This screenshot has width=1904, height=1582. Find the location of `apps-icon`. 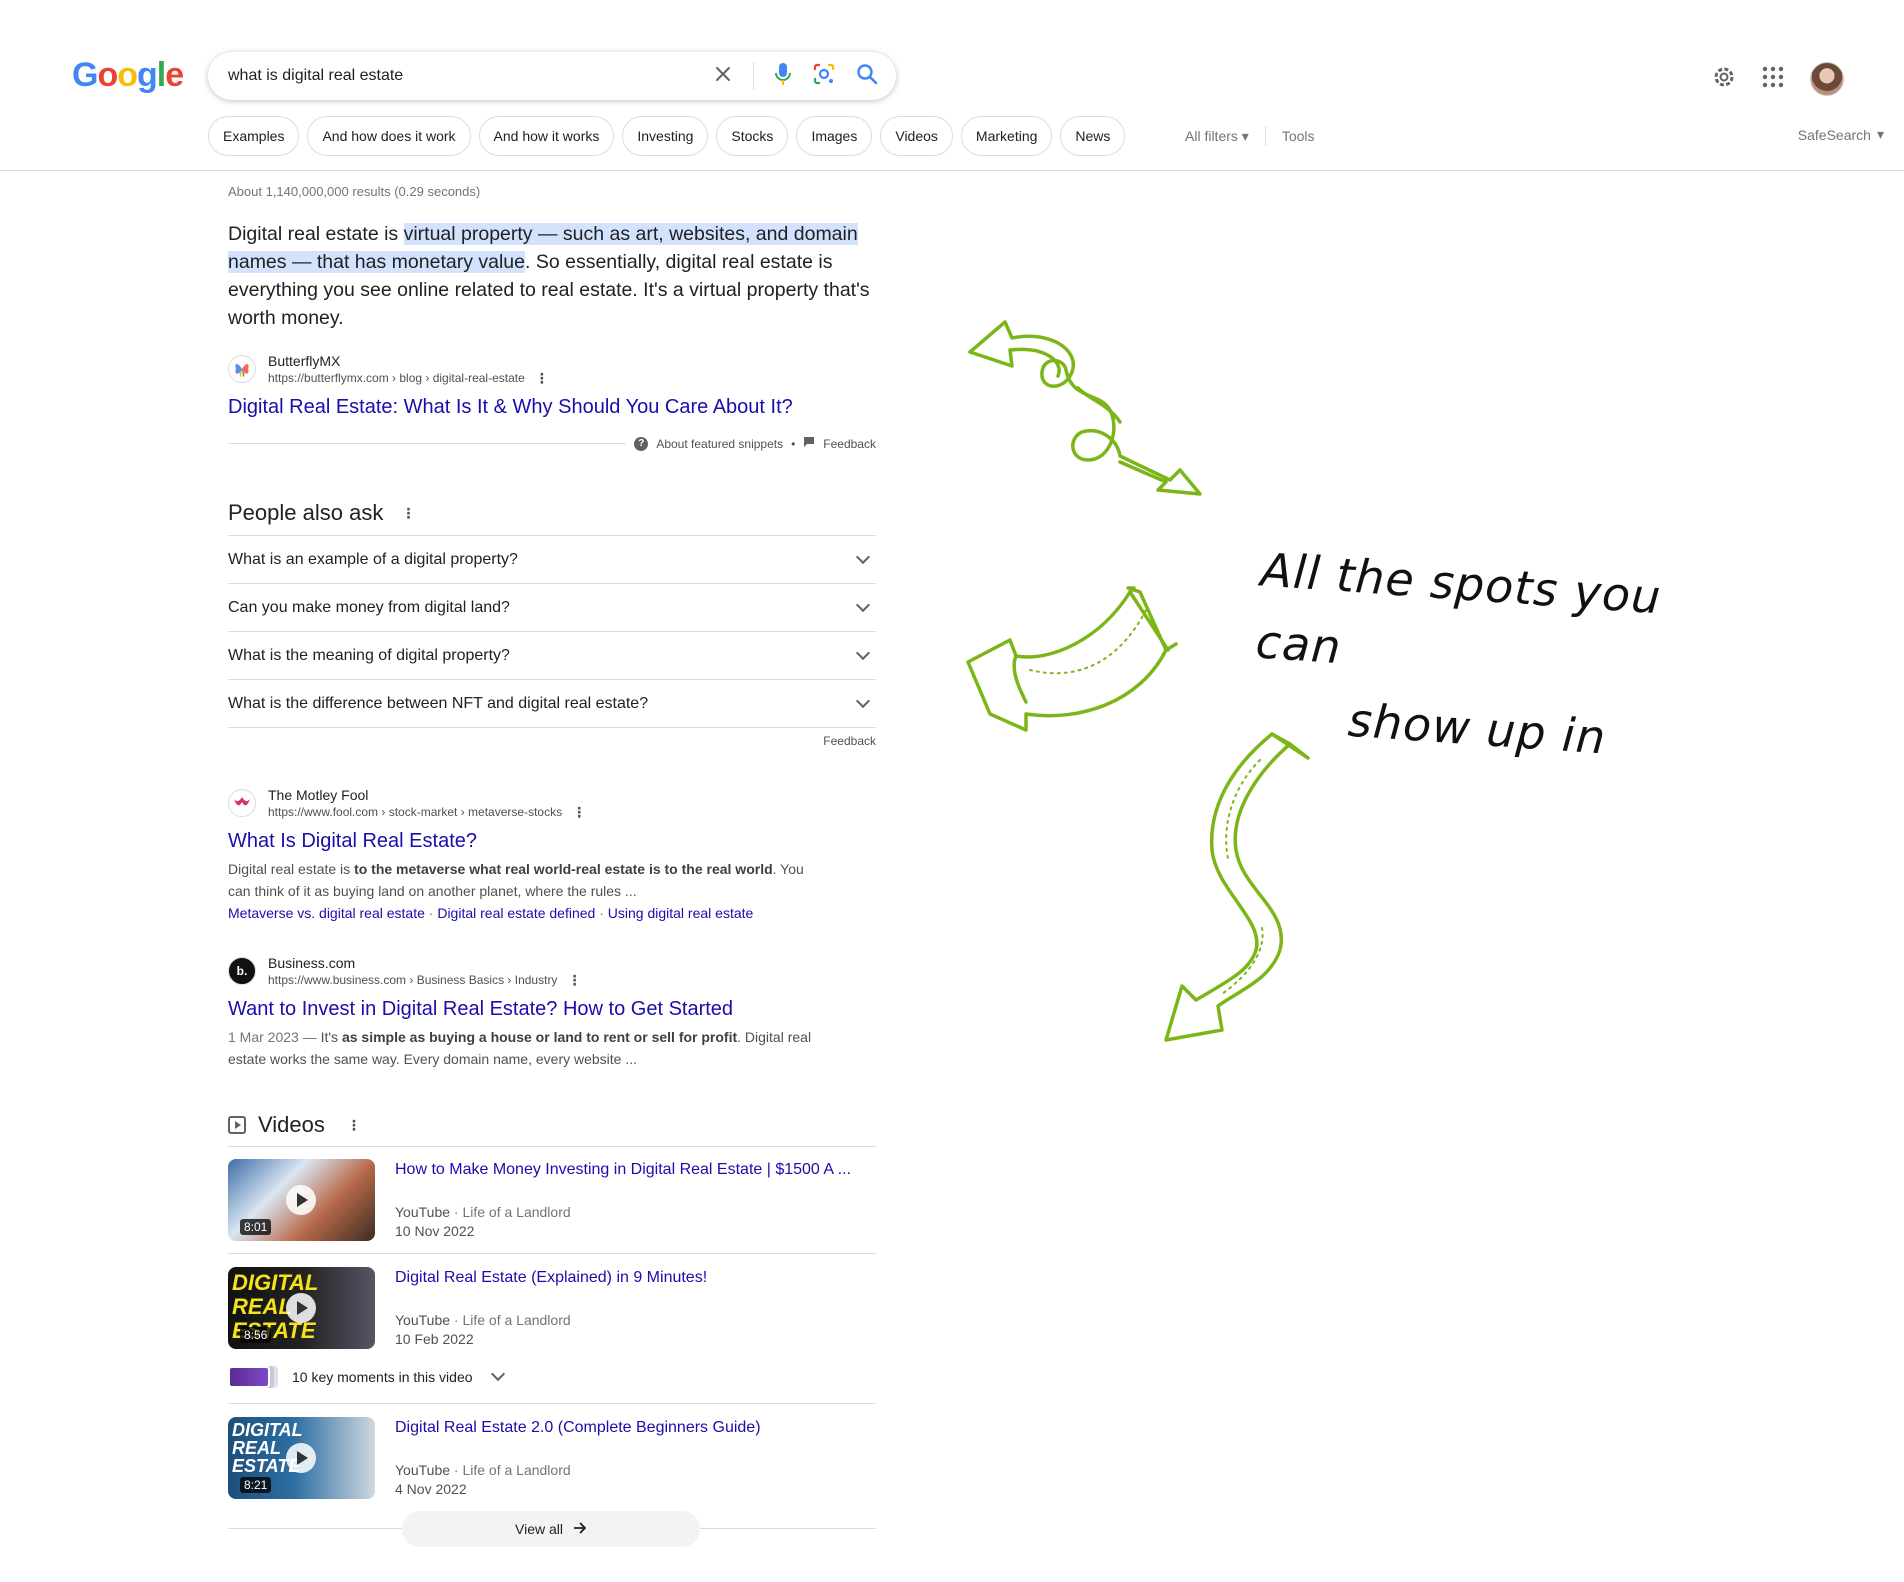

apps-icon is located at coordinates (1773, 79).